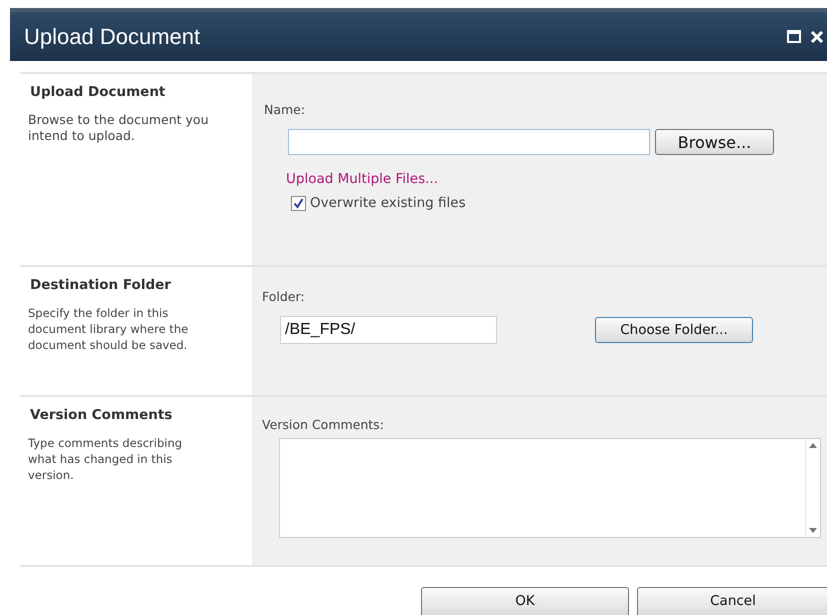 The width and height of the screenshot is (827, 615). What do you see at coordinates (100, 285) in the screenshot?
I see `section-heading: Destination Folder` at bounding box center [100, 285].